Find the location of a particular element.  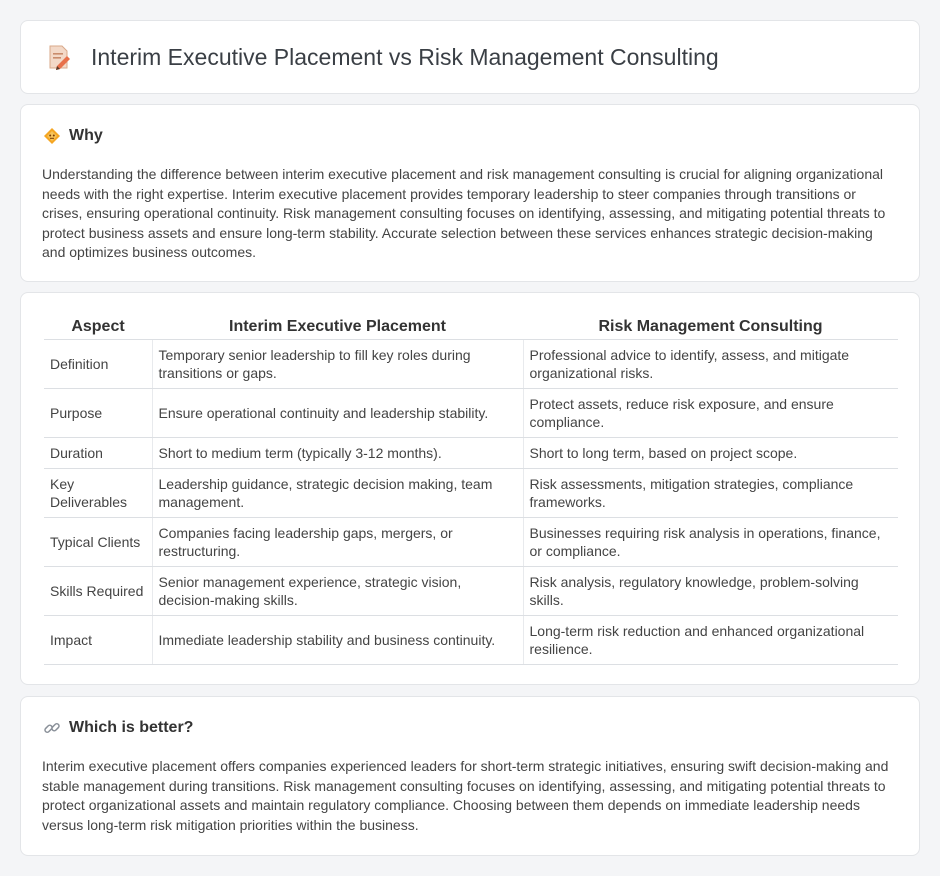

aspect-cell: Duration is located at coordinates (98, 453).